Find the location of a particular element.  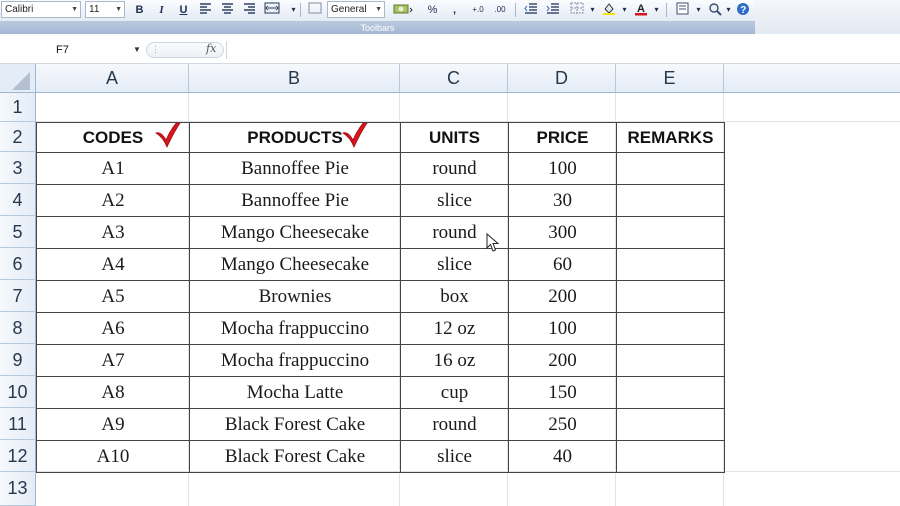

formula-input is located at coordinates (563, 50).